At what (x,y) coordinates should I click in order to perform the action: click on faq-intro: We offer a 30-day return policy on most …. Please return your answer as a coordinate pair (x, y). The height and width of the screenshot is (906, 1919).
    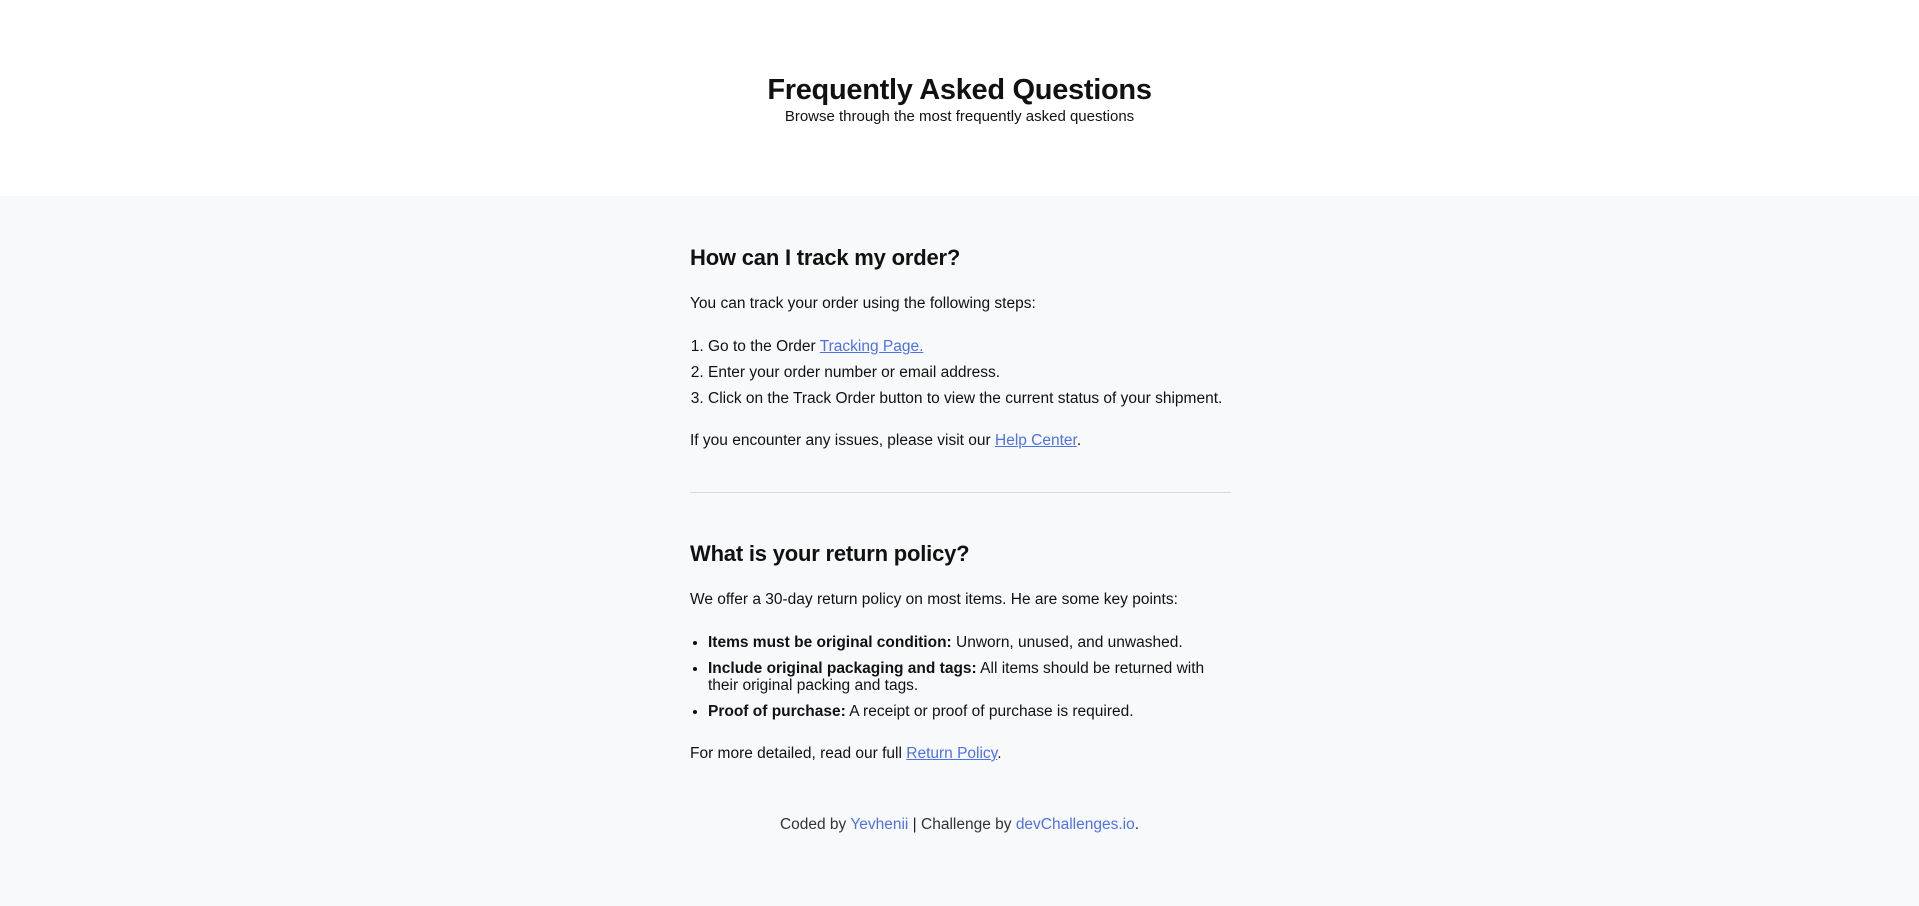
    Looking at the image, I should click on (934, 599).